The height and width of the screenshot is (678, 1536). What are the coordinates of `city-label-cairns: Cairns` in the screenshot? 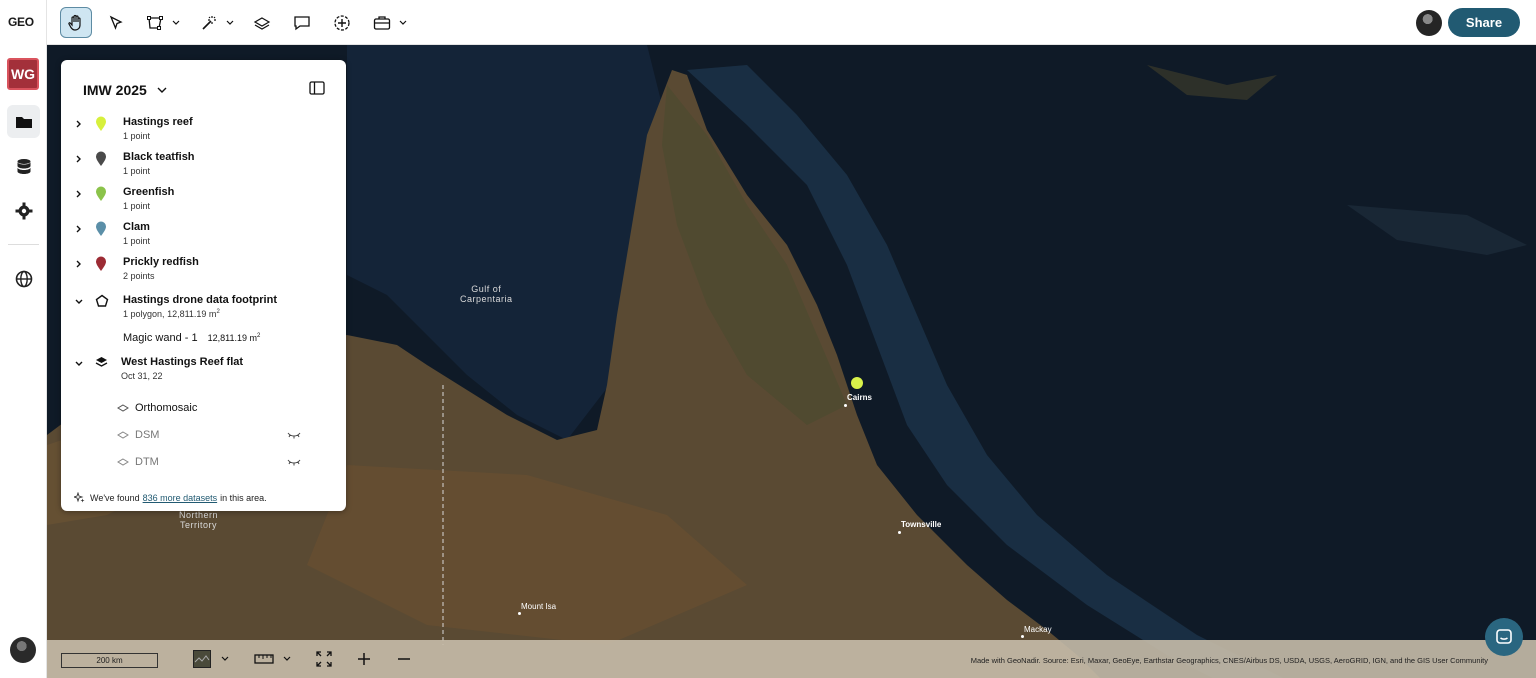 It's located at (859, 397).